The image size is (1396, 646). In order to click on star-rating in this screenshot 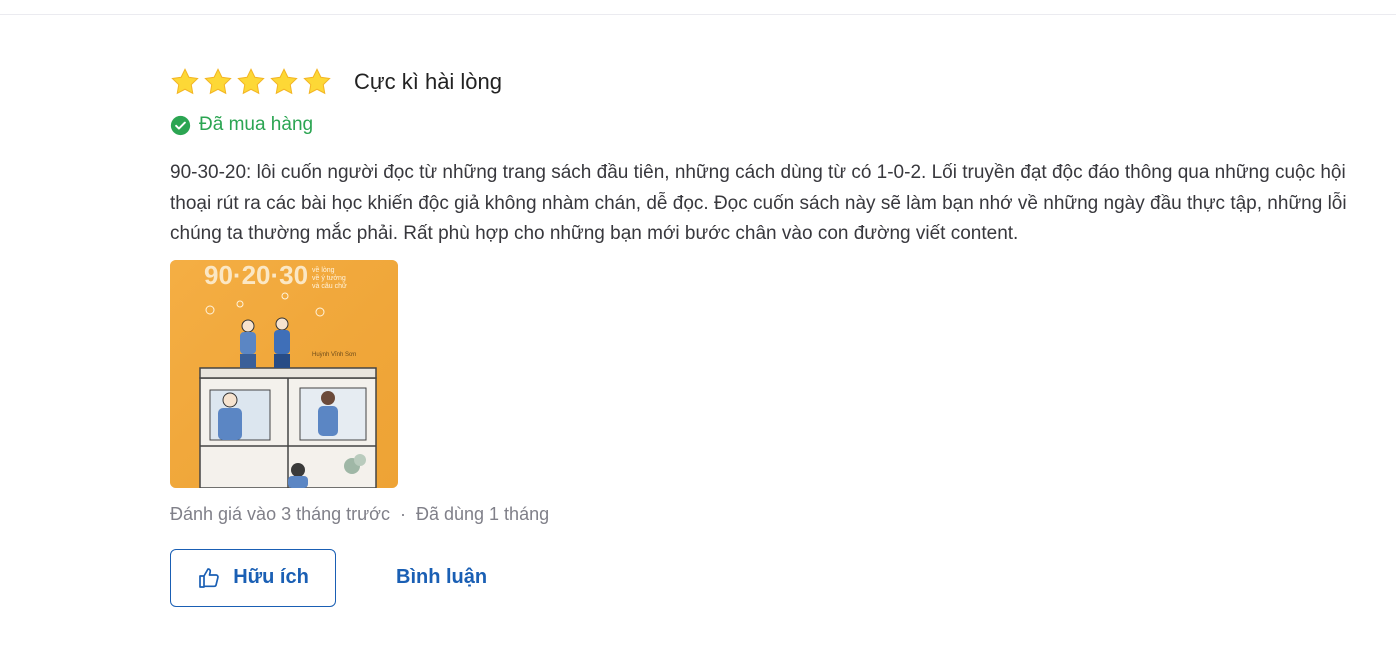, I will do `click(251, 82)`.